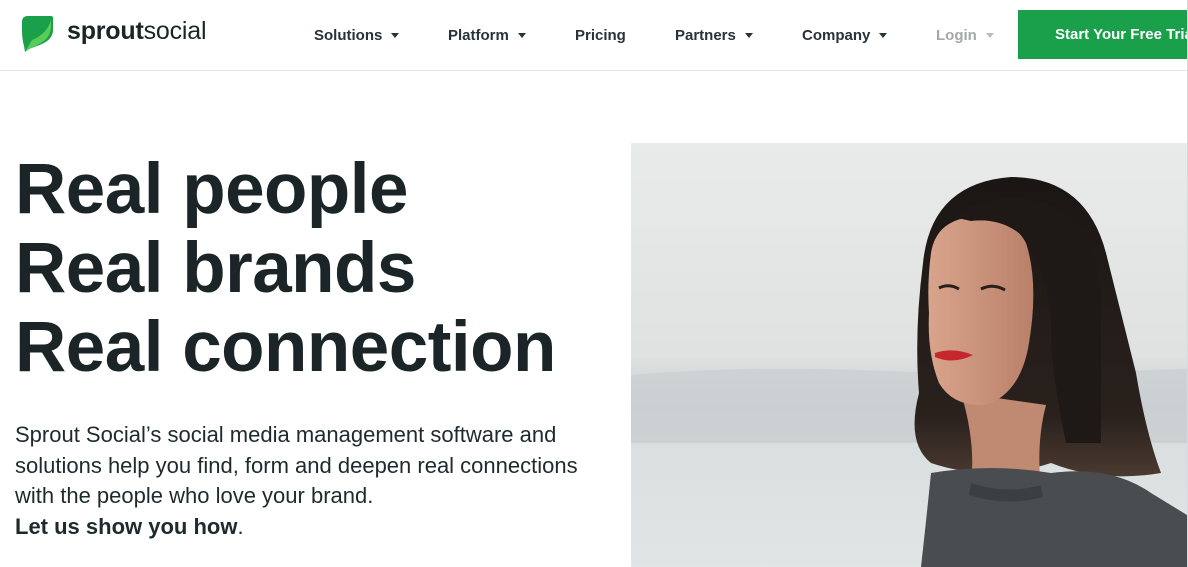 This screenshot has height=567, width=1188. What do you see at coordinates (348, 35) in the screenshot?
I see `nav-solutions-label: Solutions` at bounding box center [348, 35].